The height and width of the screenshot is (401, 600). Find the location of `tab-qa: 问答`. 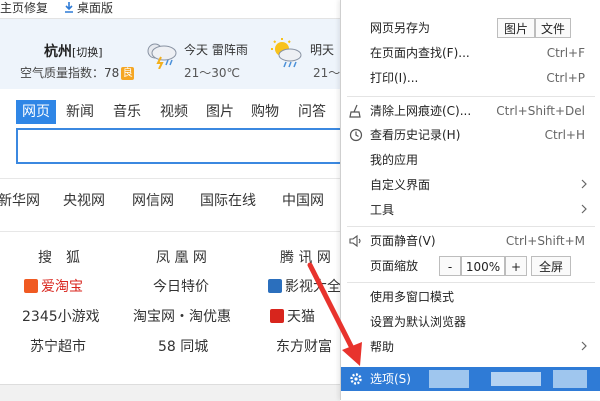

tab-qa: 问答 is located at coordinates (312, 112).